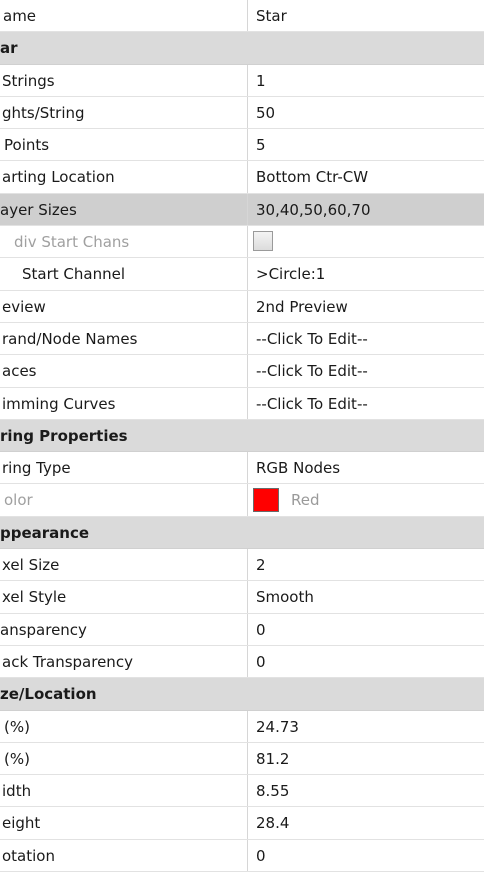  What do you see at coordinates (272, 822) in the screenshot?
I see `property-value: 28.4` at bounding box center [272, 822].